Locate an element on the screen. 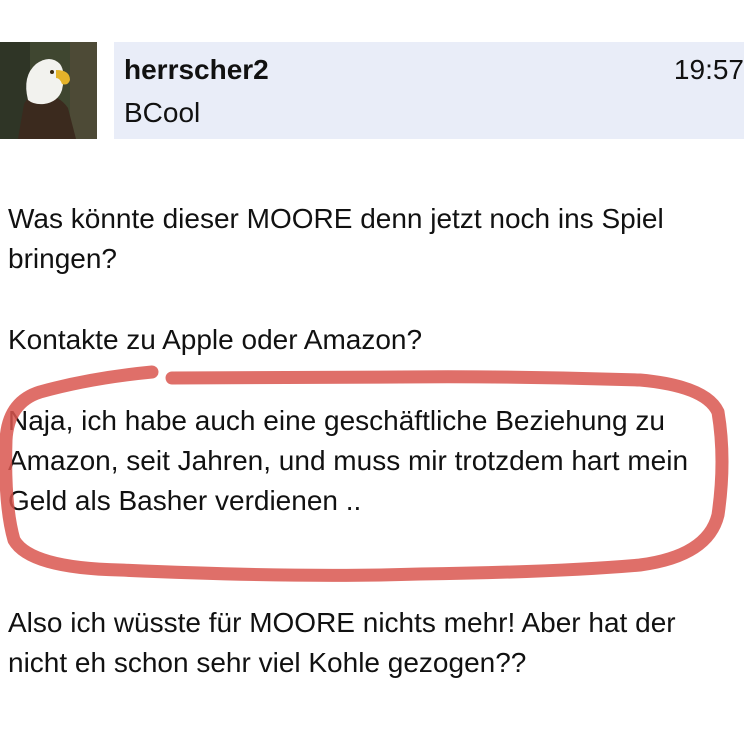  user-avatar is located at coordinates (48, 90).